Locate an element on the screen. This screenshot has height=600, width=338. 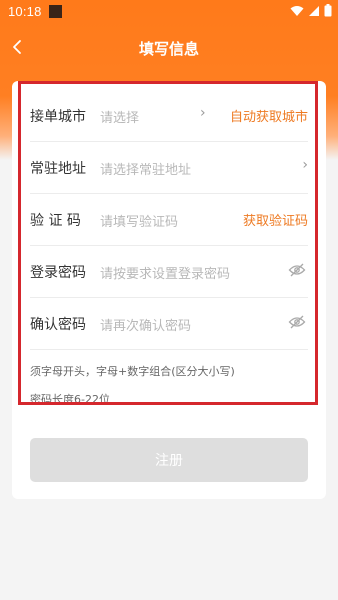
code-row: 验 证 码 请填写验证码 获取验证码 is located at coordinates (169, 219).